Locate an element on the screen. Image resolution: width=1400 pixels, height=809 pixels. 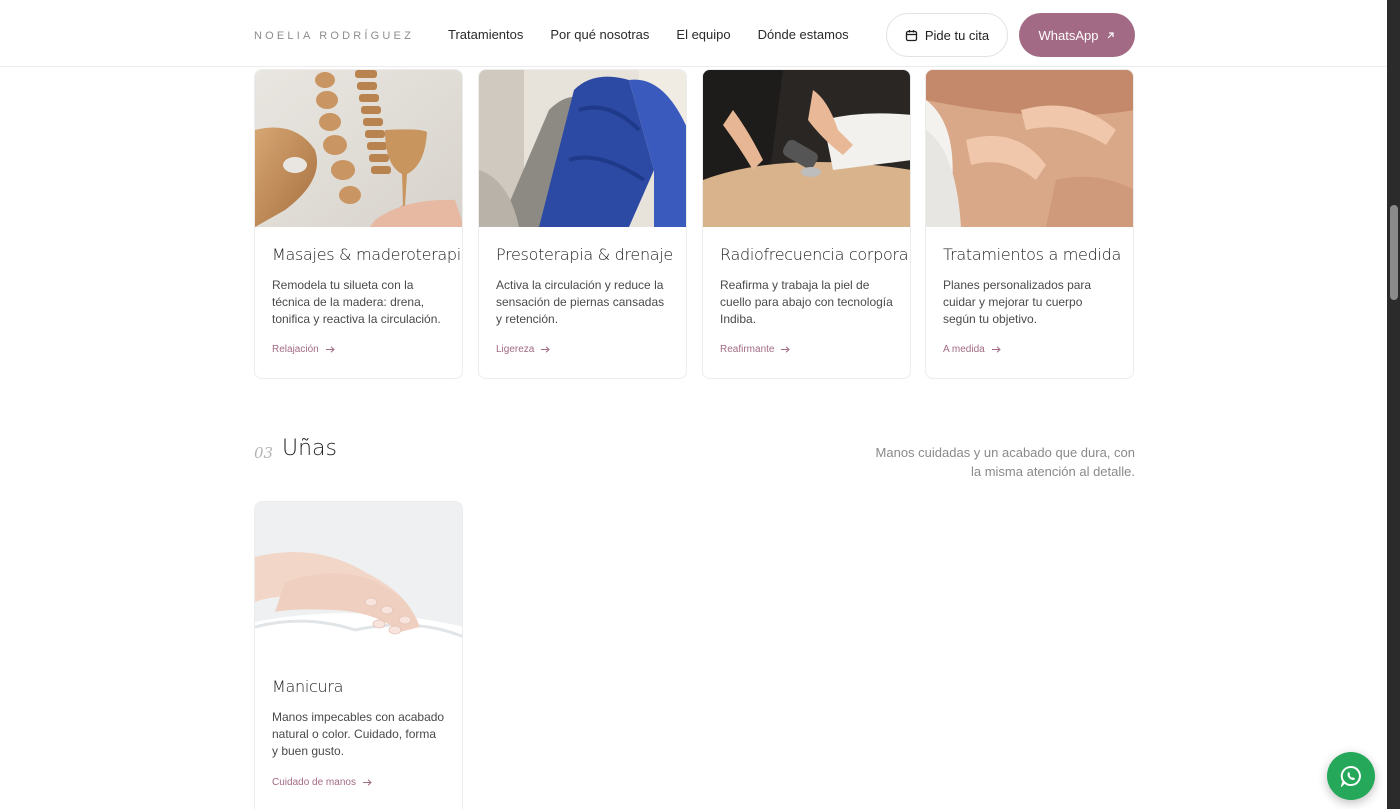
calendar-icon is located at coordinates (911, 35).